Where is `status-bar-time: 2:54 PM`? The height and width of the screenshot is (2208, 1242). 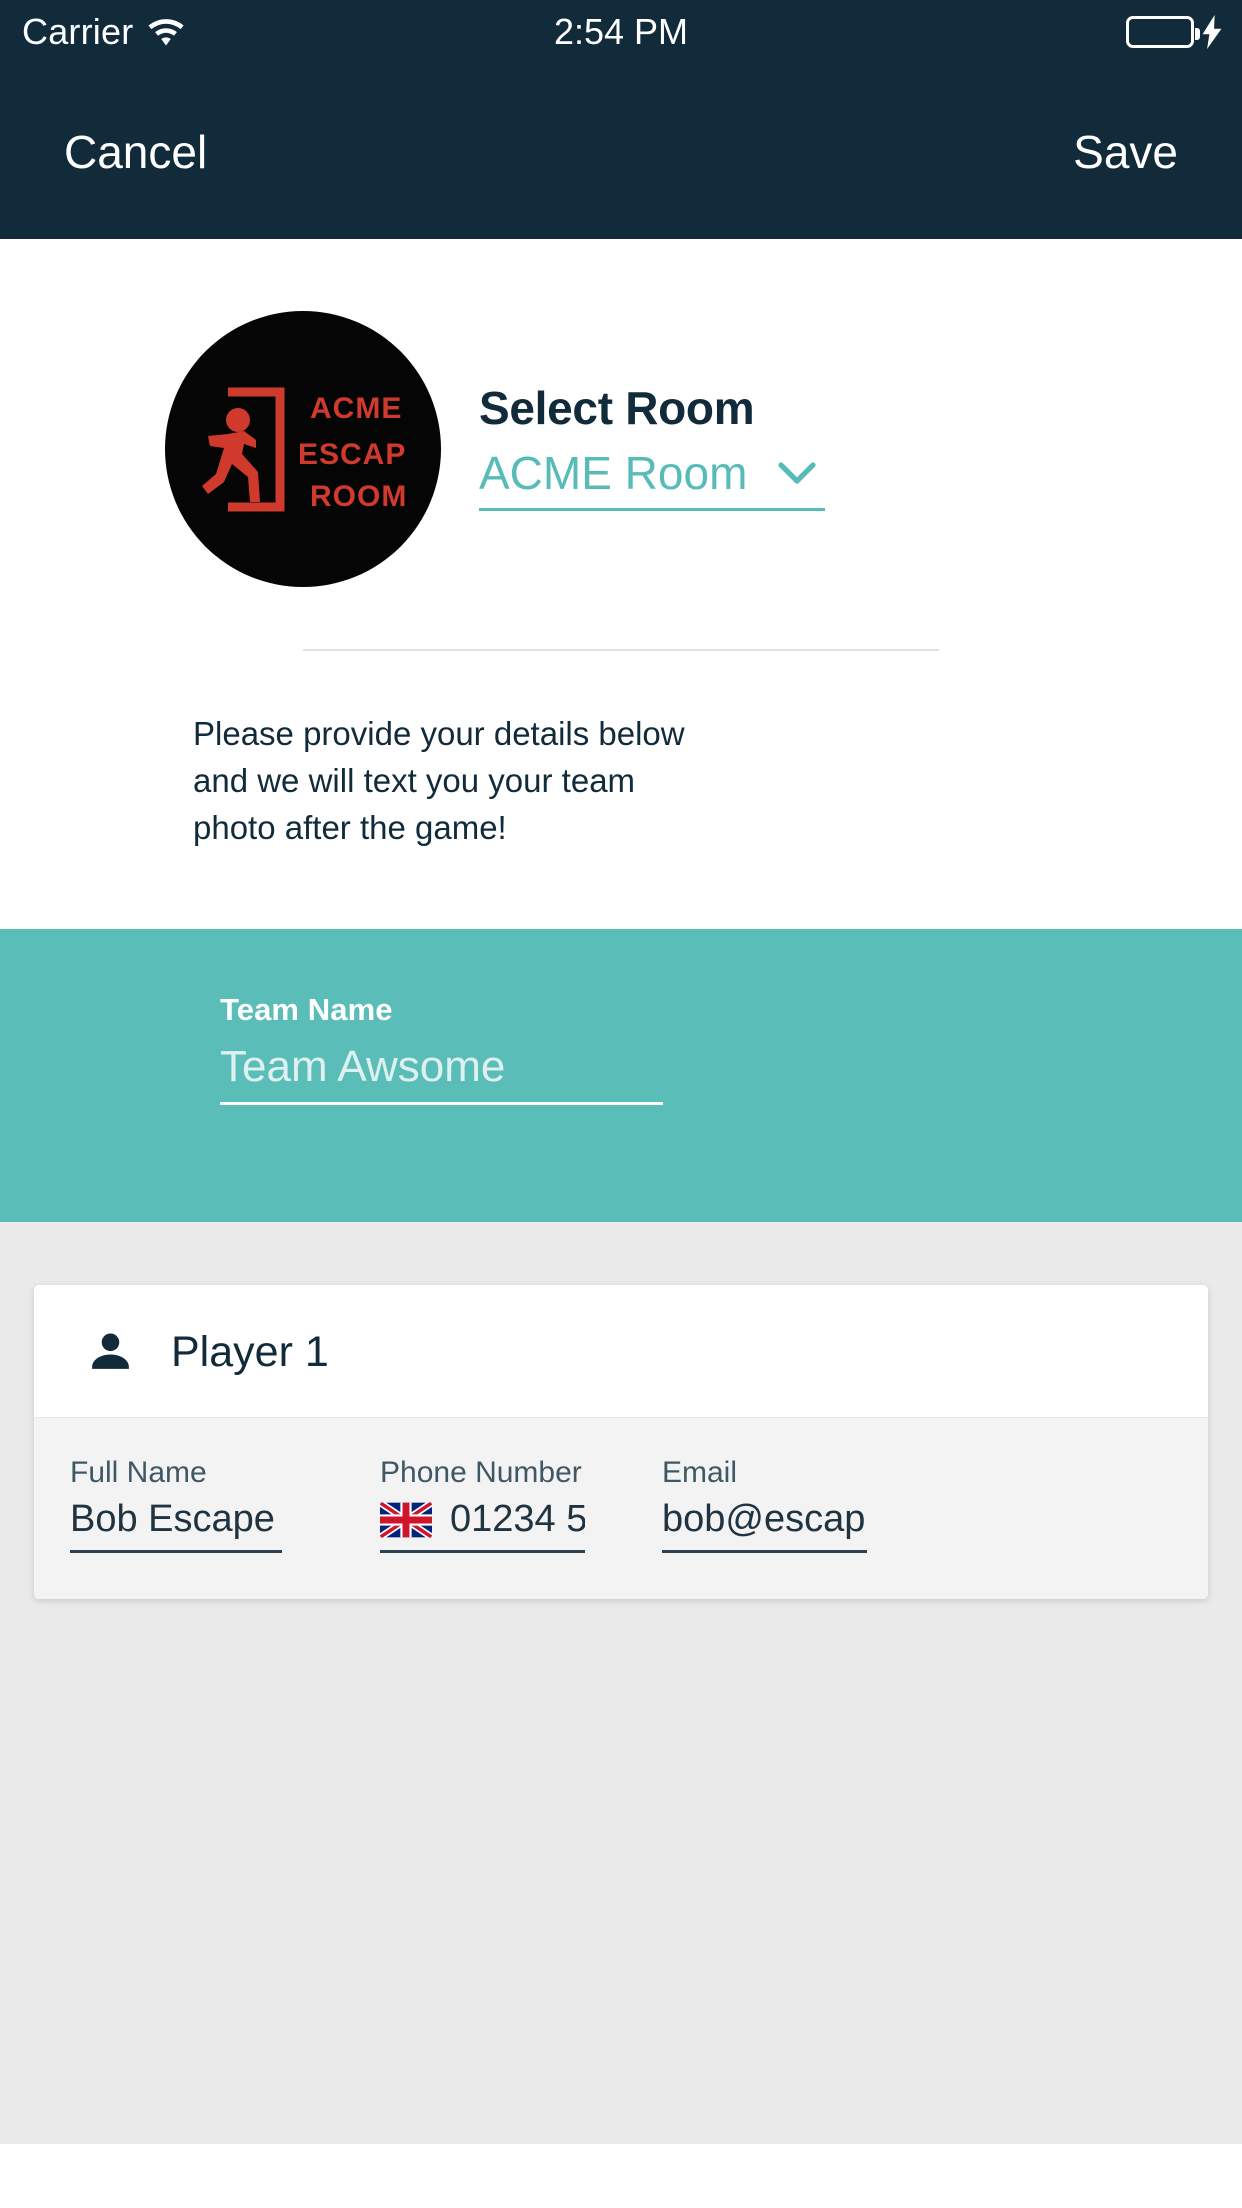 status-bar-time: 2:54 PM is located at coordinates (621, 31).